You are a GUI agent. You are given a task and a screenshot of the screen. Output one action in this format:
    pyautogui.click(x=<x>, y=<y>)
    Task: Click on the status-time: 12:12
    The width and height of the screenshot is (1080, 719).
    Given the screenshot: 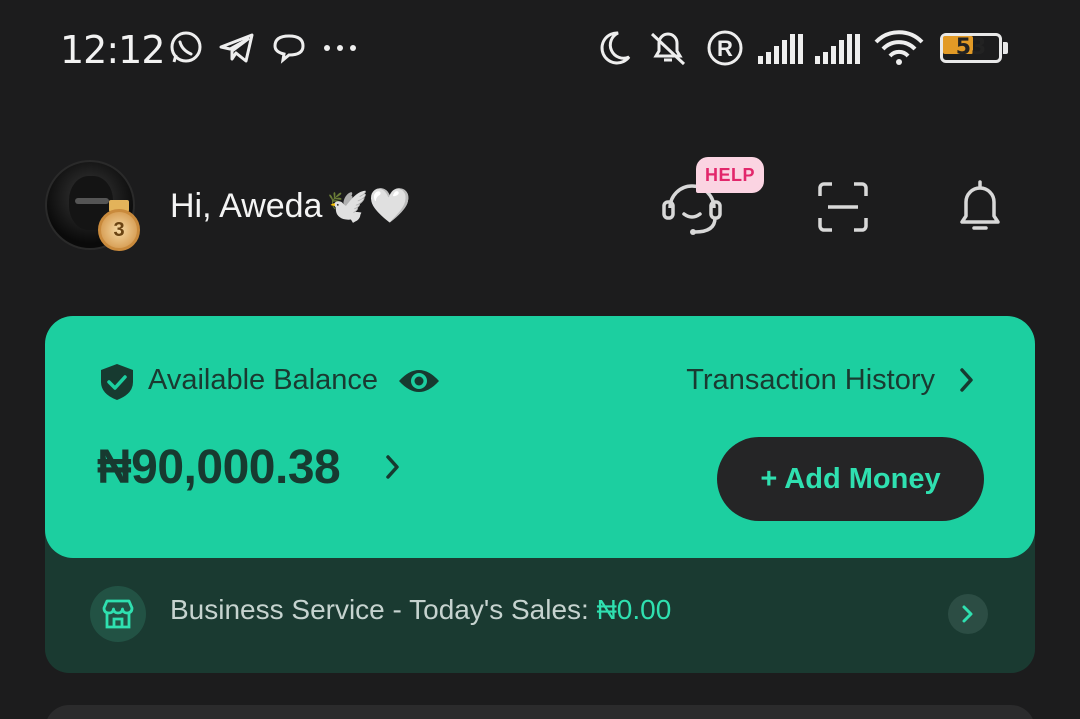 What is the action you would take?
    pyautogui.click(x=113, y=50)
    